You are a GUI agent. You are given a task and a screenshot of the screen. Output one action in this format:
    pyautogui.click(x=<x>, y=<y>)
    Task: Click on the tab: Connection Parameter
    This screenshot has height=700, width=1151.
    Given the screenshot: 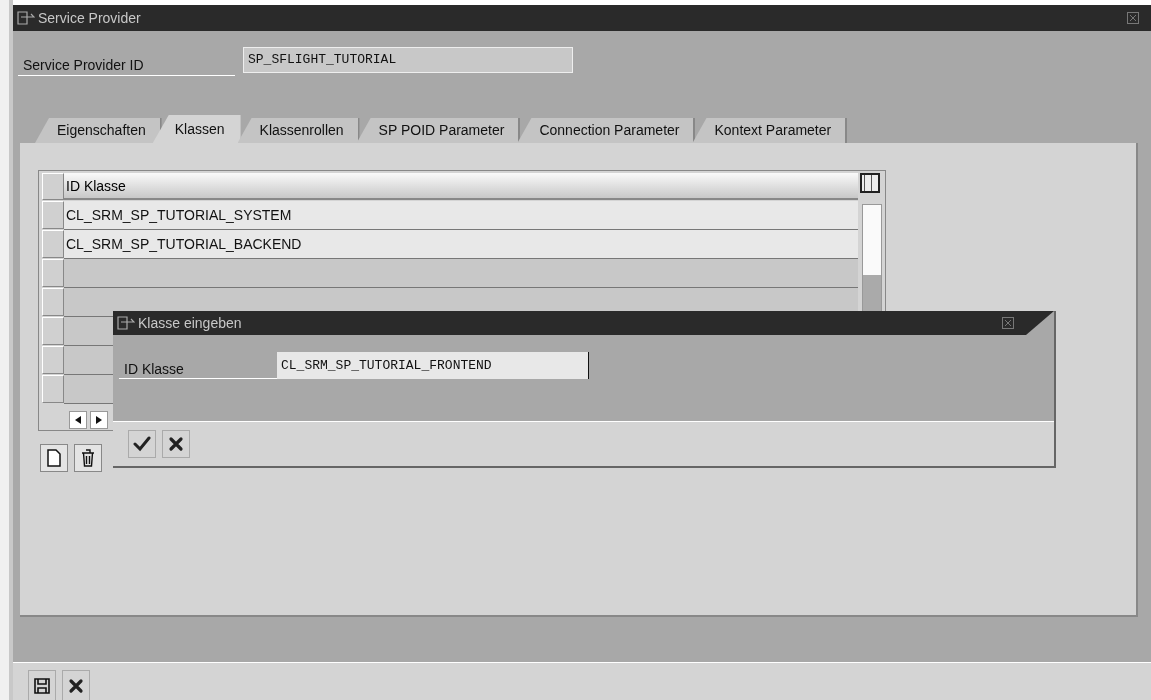 What is the action you would take?
    pyautogui.click(x=606, y=130)
    